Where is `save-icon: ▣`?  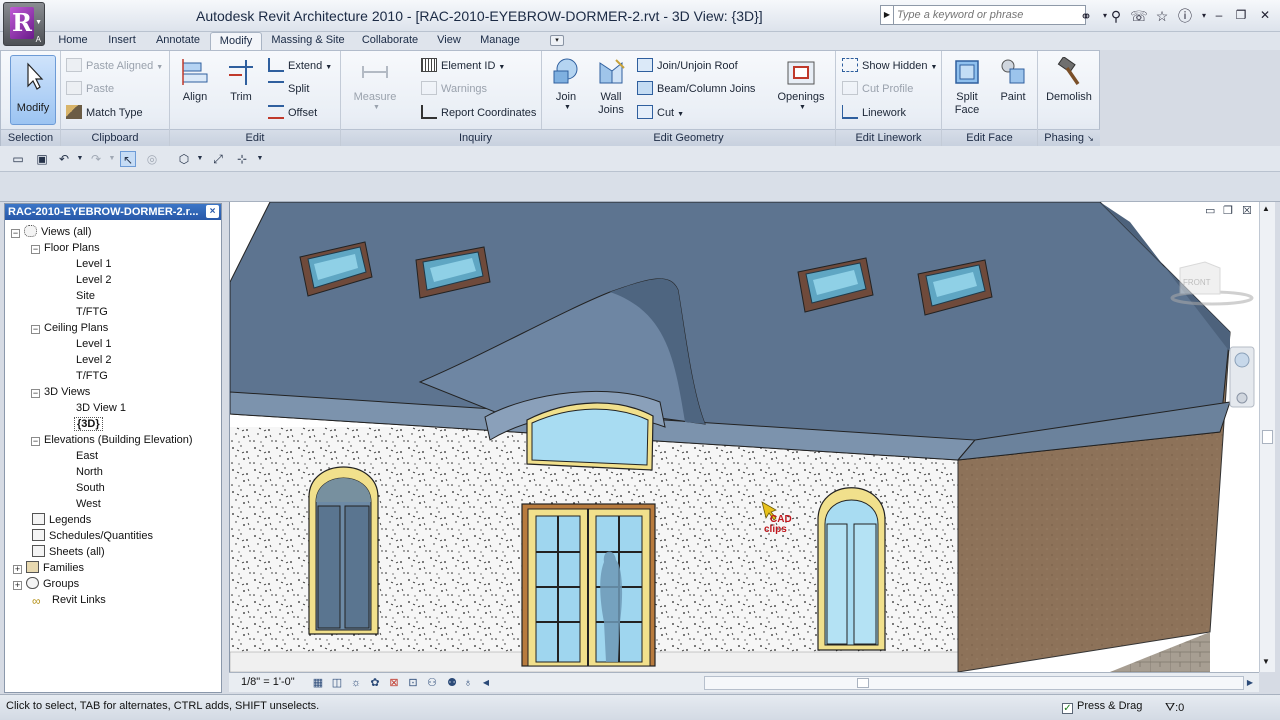
save-icon: ▣ is located at coordinates (42, 159).